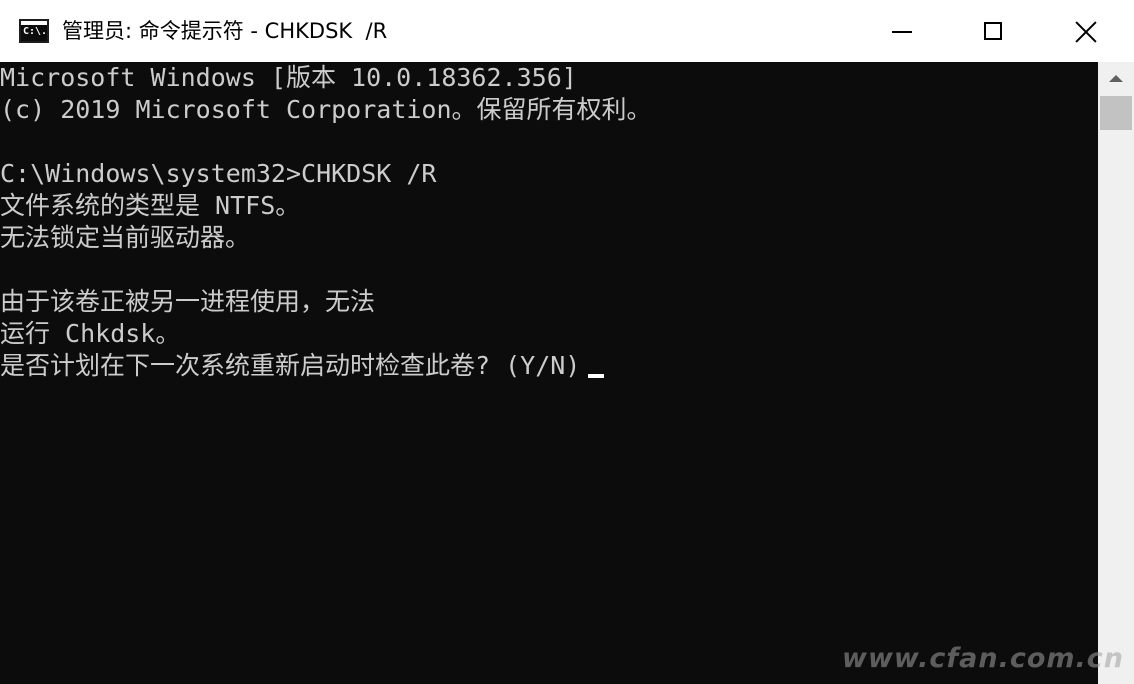  What do you see at coordinates (983, 658) in the screenshot?
I see `watermark: www.cfan.com.cn` at bounding box center [983, 658].